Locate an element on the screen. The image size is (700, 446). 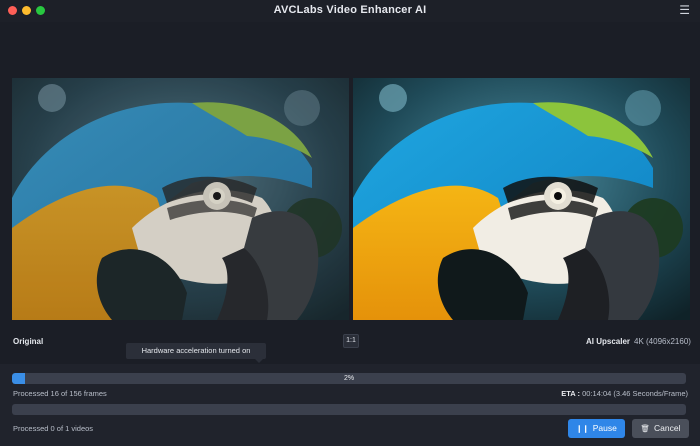
trash-icon: 🗑 is located at coordinates (645, 428).